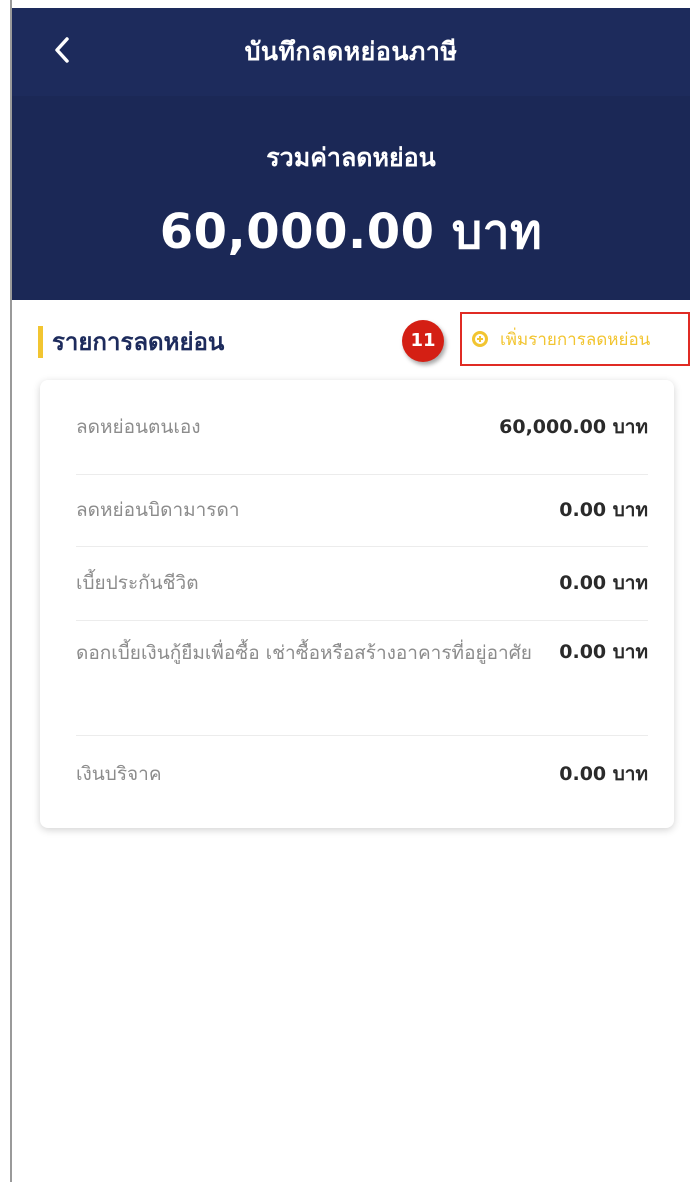  Describe the element at coordinates (40, 342) in the screenshot. I see `section-accent-bar` at that location.